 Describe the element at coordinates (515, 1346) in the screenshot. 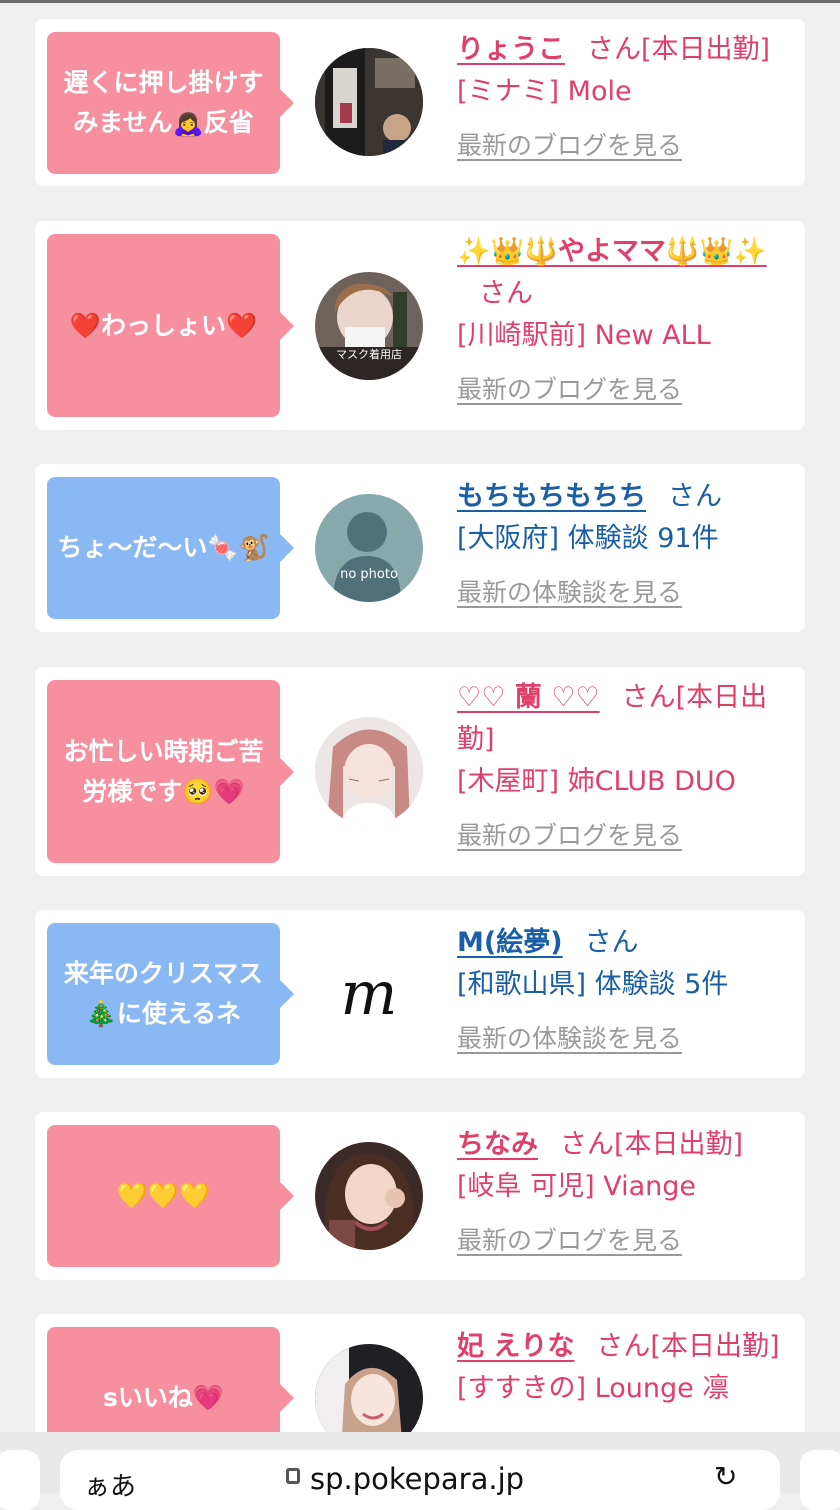

I see `user-name-link: 妃 えりな` at that location.